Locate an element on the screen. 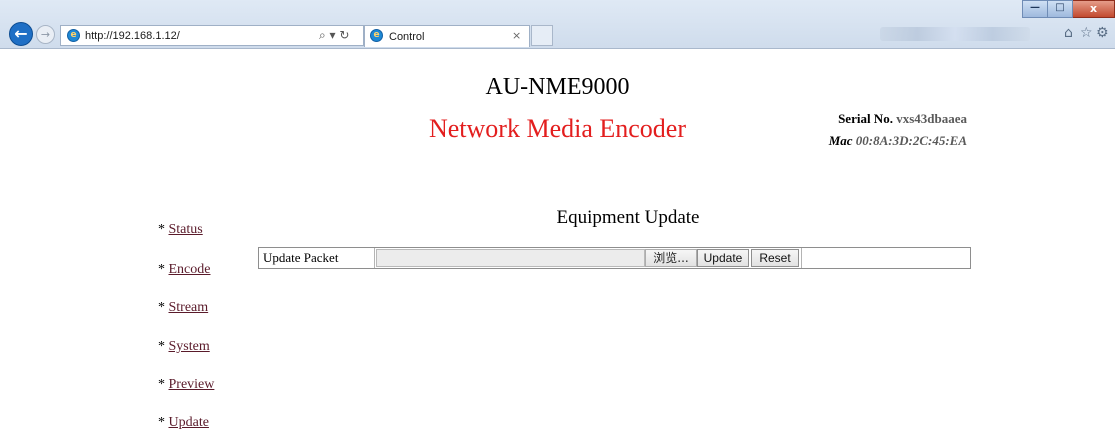  nav-link-preview: Preview is located at coordinates (192, 384).